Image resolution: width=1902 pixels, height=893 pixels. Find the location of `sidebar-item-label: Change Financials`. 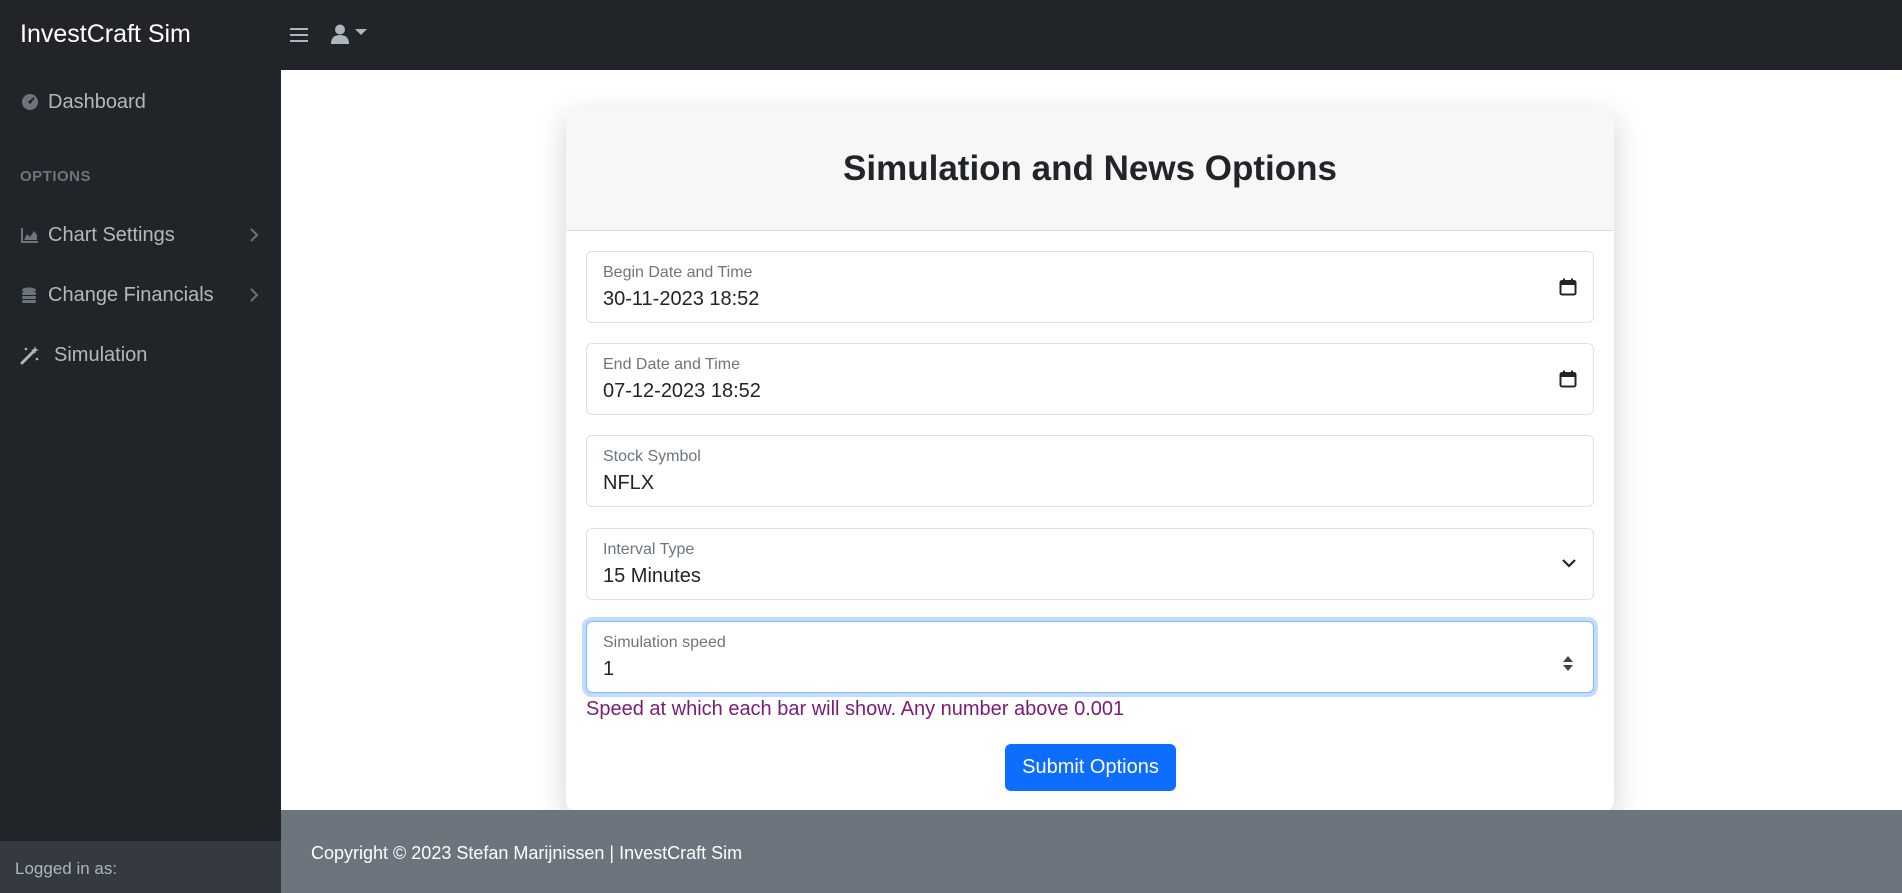

sidebar-item-label: Change Financials is located at coordinates (131, 294).